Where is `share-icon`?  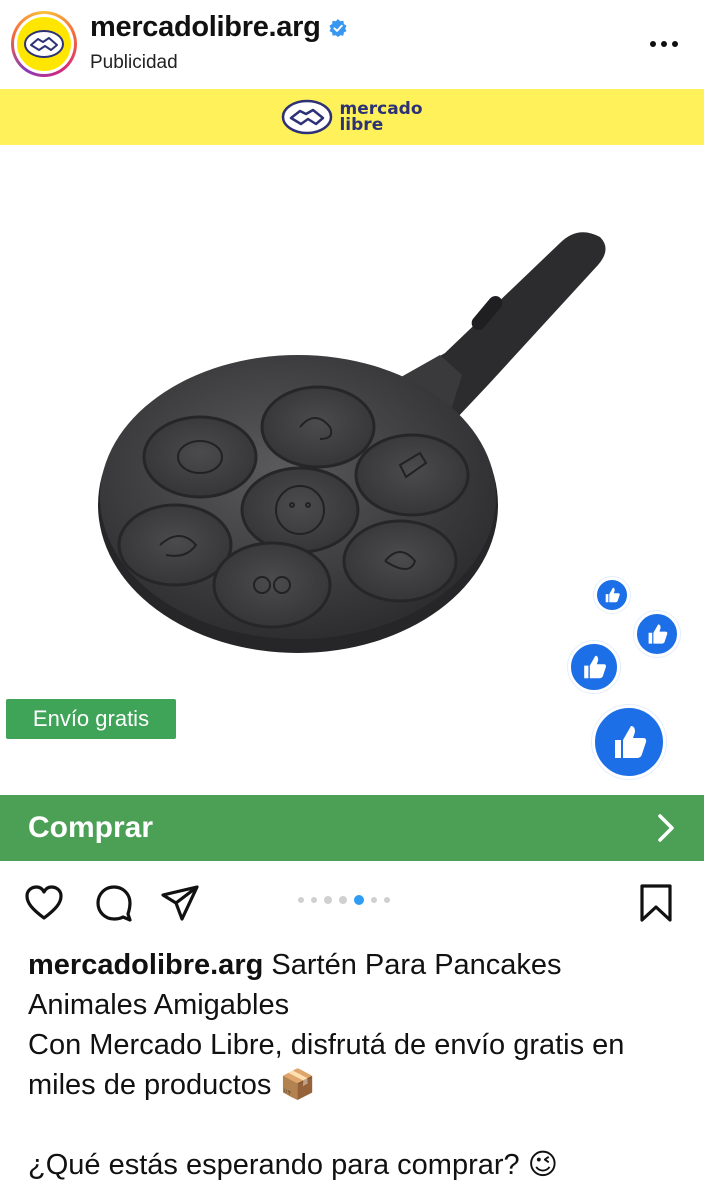
share-icon is located at coordinates (180, 903).